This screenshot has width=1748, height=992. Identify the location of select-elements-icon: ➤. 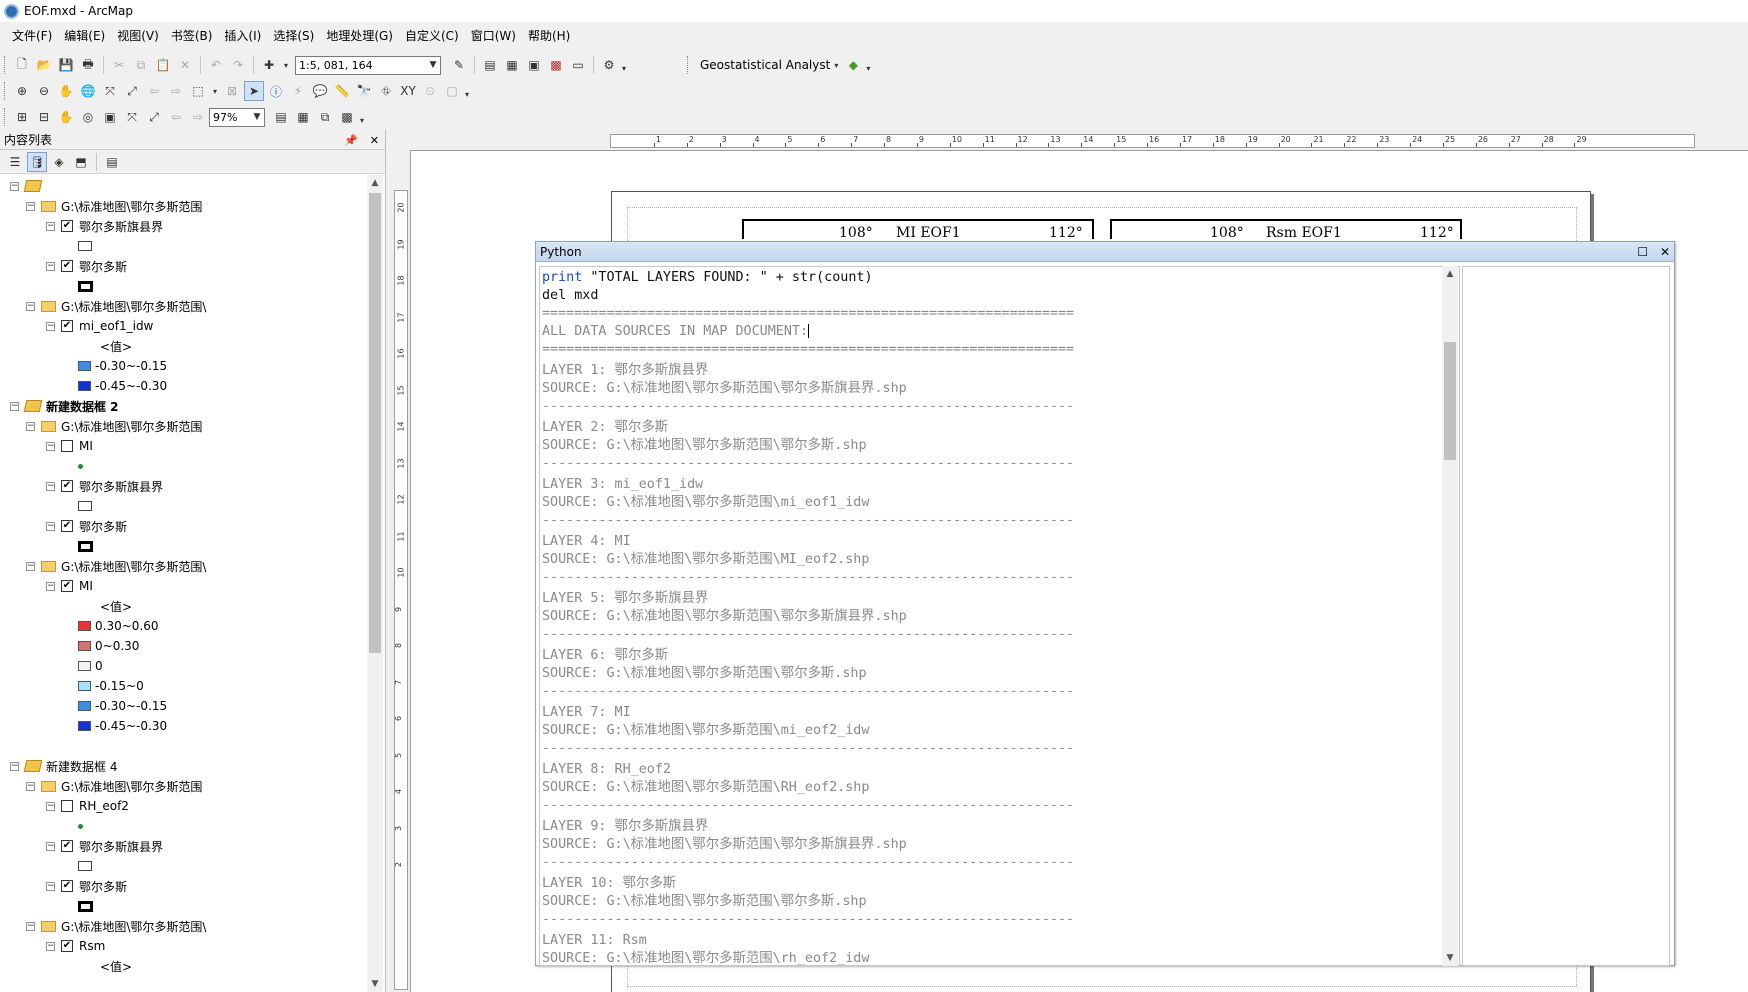
(254, 91).